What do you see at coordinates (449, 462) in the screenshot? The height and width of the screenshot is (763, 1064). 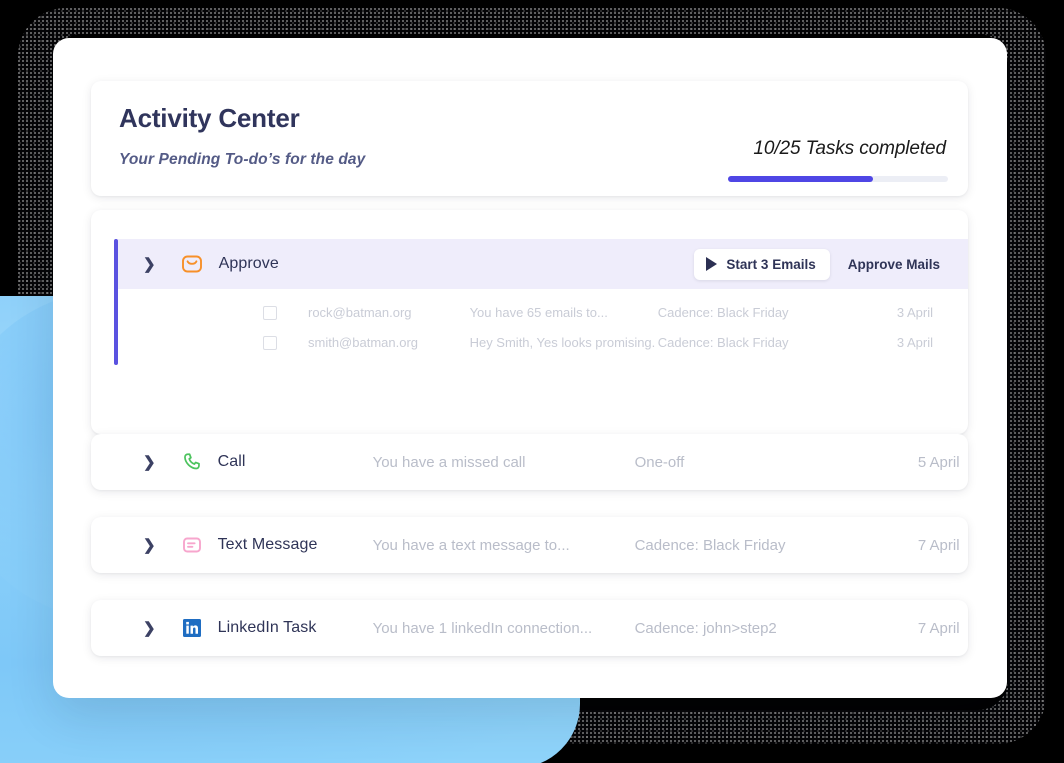 I see `task-description: You have a missed call` at bounding box center [449, 462].